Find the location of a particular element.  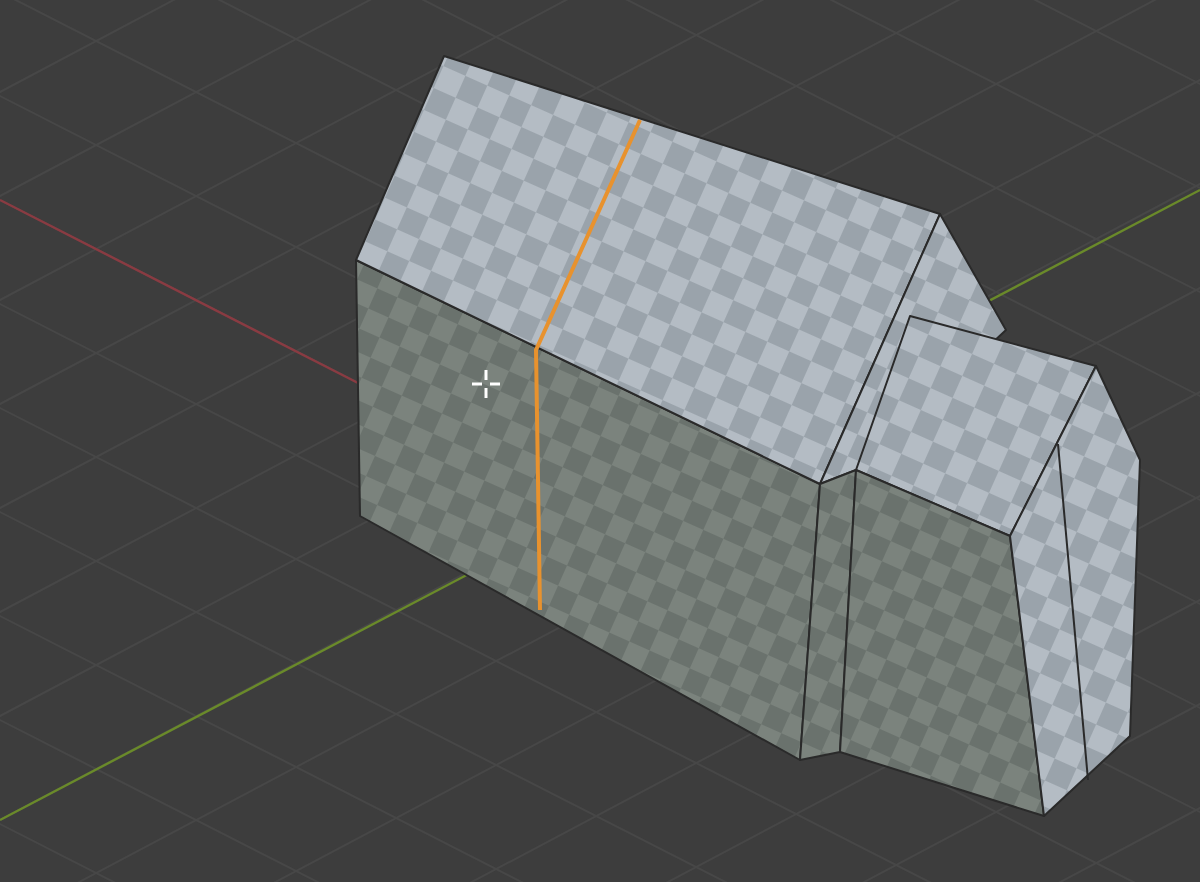

selected-edge is located at coordinates (588, 365).